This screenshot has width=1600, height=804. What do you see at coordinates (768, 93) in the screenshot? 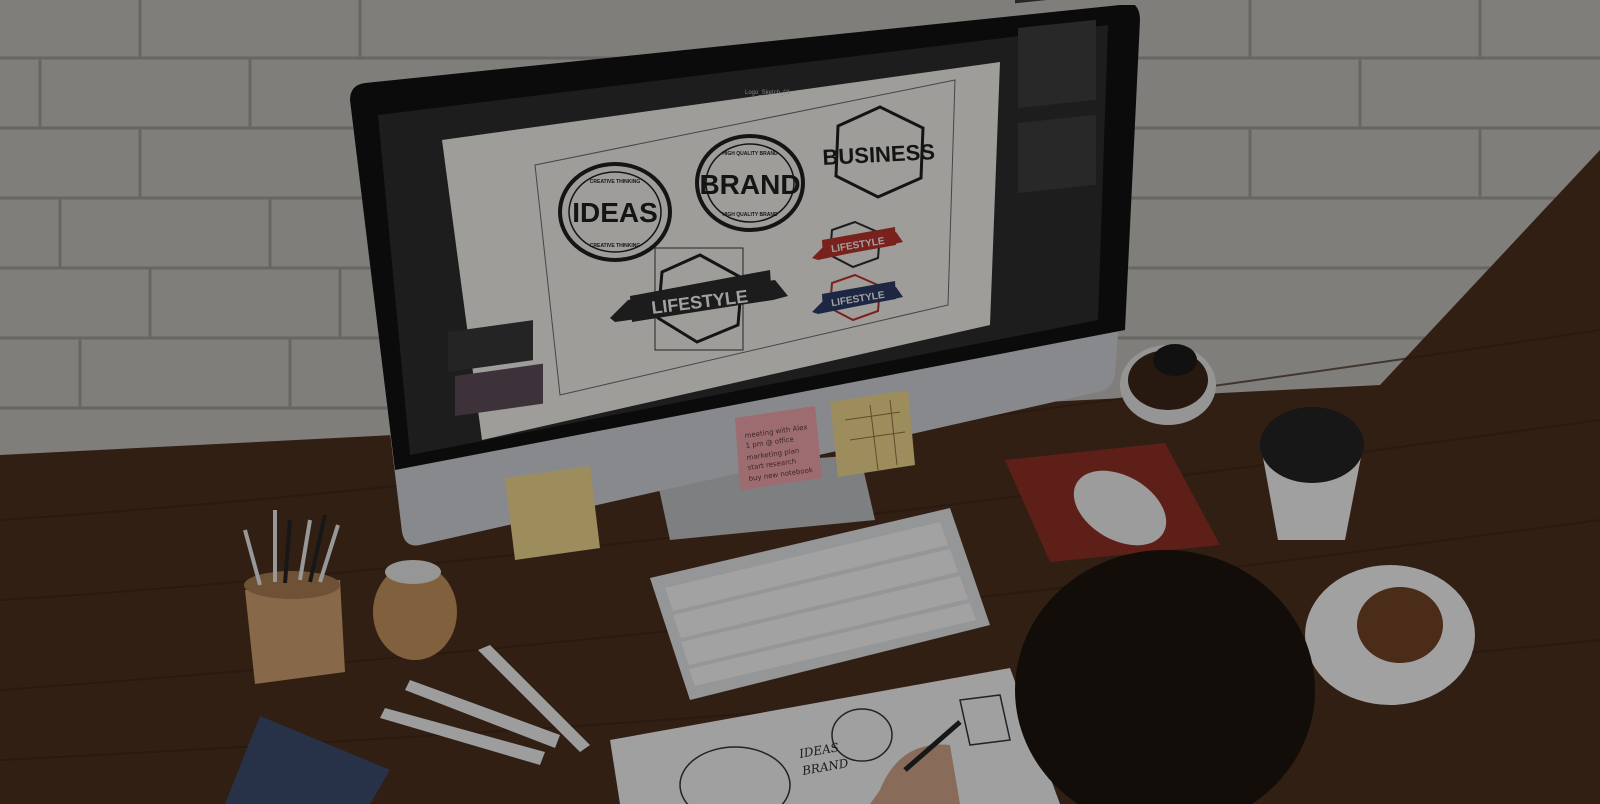
I see `window-title: Logo_Sketch_01` at bounding box center [768, 93].